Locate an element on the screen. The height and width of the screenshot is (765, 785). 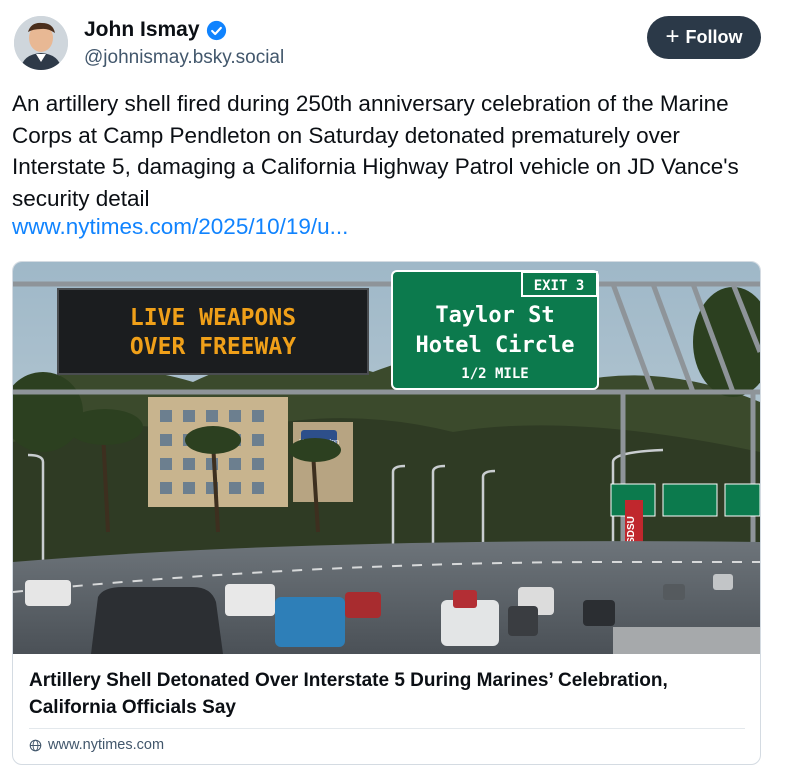
exit-sign-distance: 1/2 MILE is located at coordinates (494, 374).